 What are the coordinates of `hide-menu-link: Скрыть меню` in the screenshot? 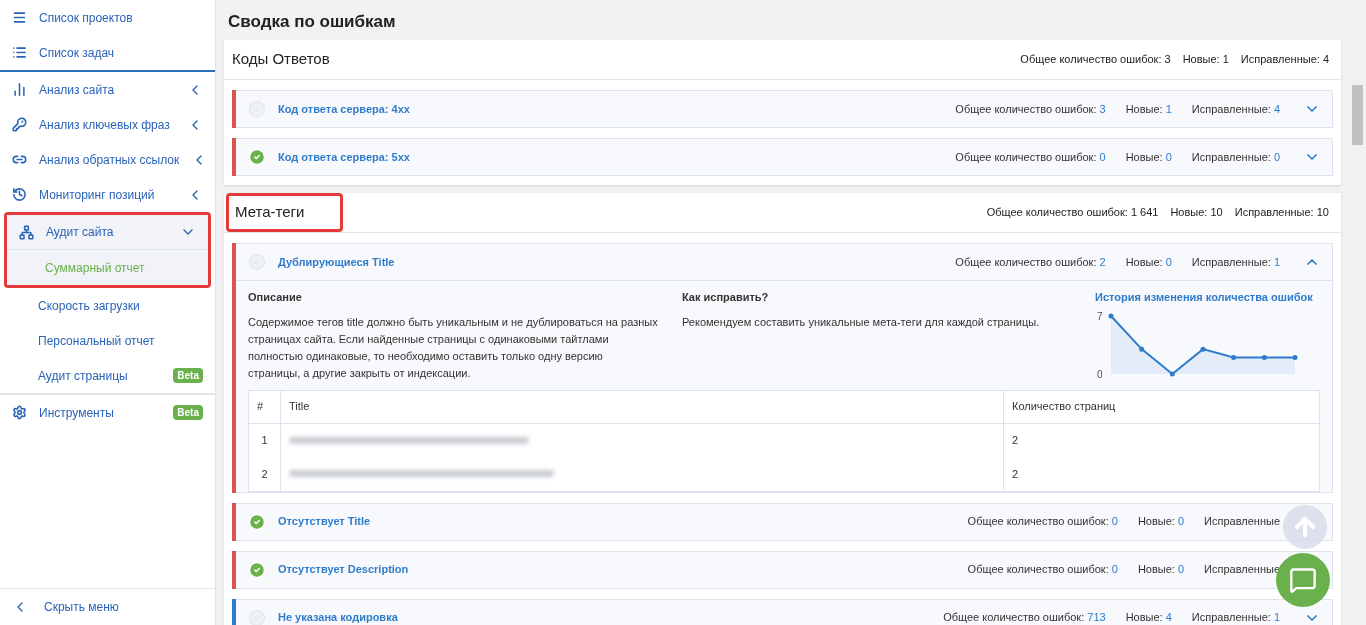 It's located at (107, 606).